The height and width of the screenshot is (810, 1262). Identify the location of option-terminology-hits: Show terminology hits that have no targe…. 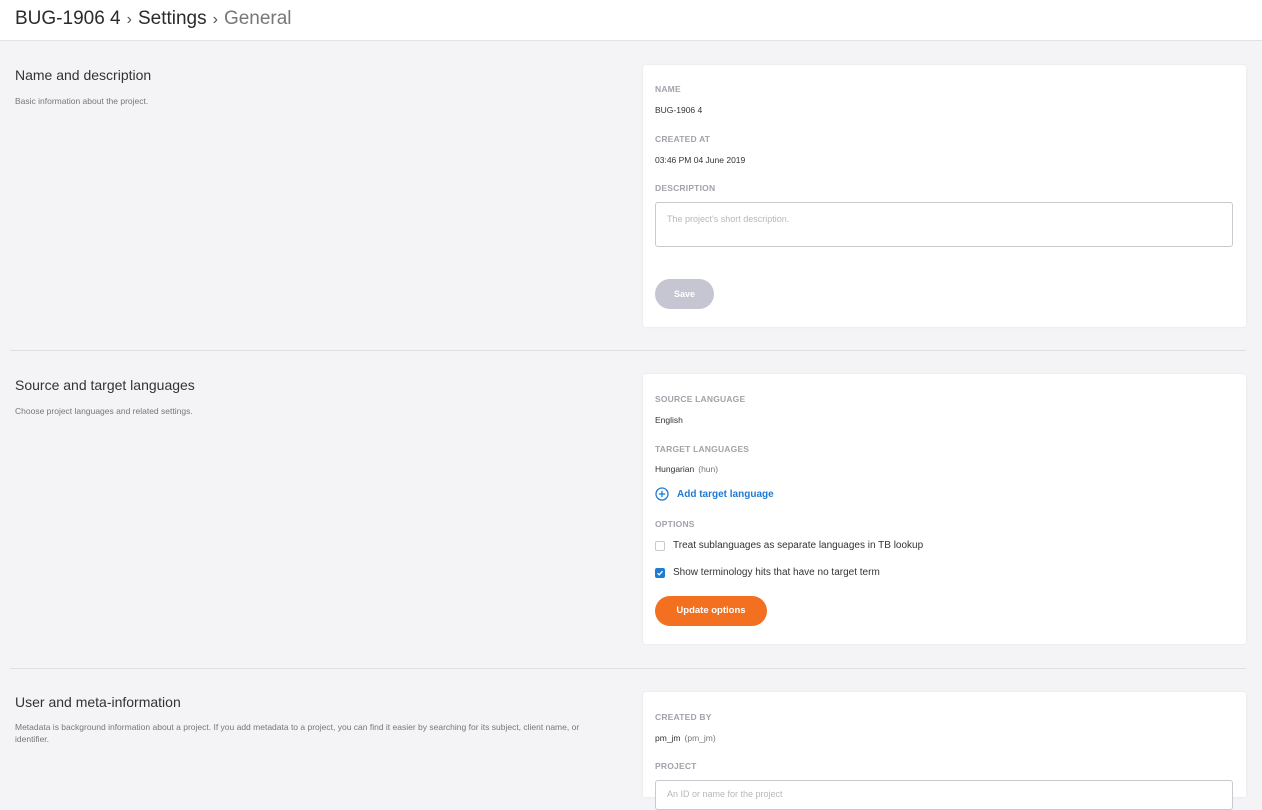
(767, 572).